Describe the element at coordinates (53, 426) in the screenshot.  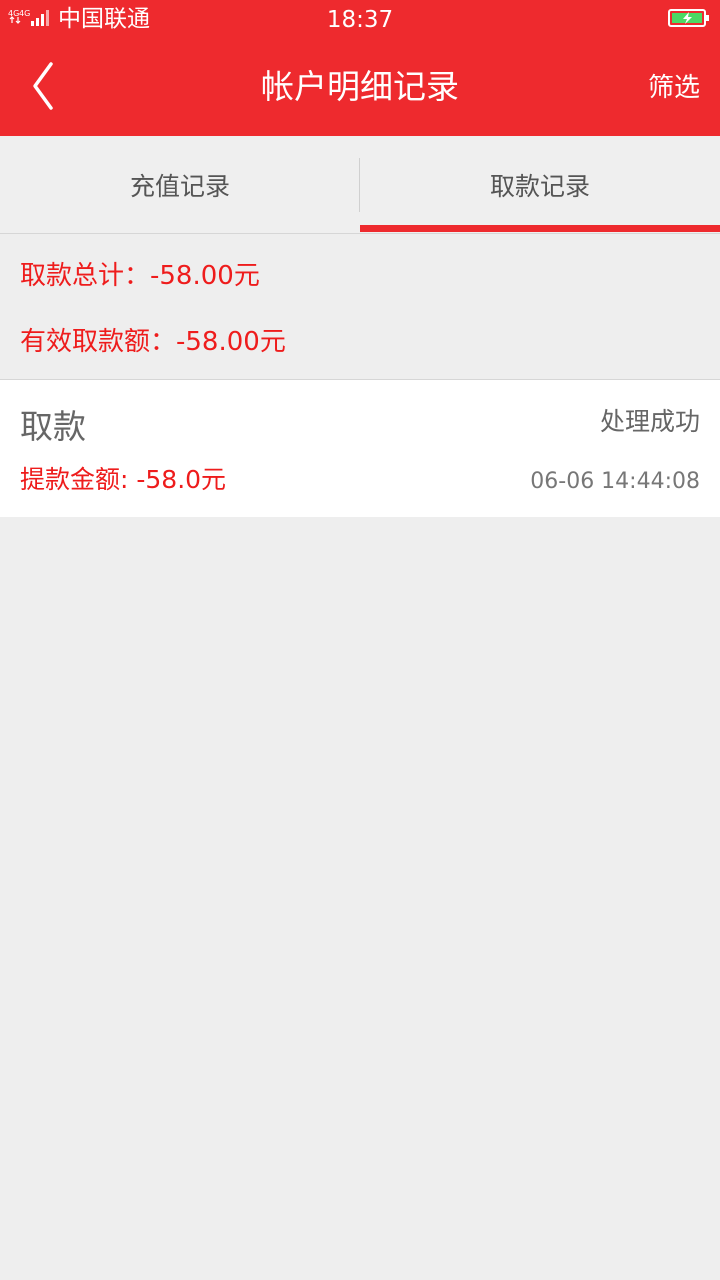
I see `record-title: 取款` at that location.